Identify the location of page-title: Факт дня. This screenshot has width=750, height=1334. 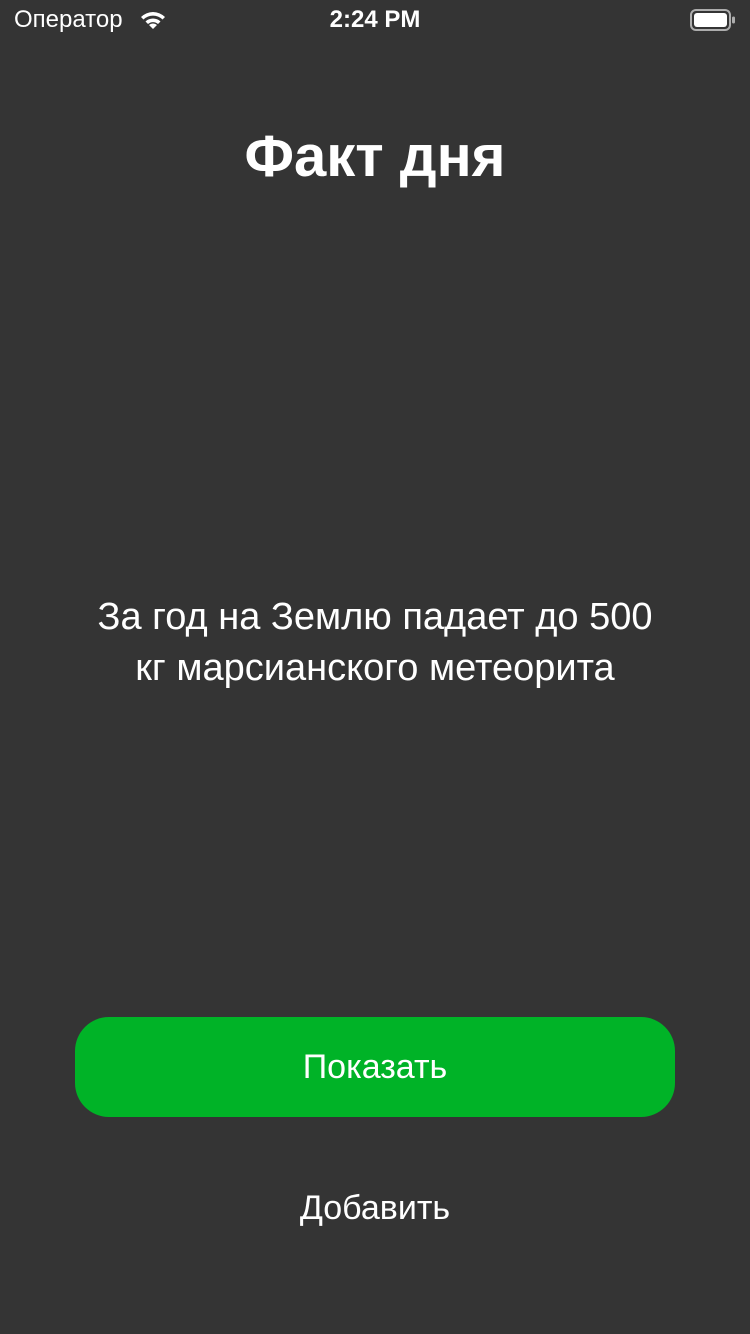
(375, 156).